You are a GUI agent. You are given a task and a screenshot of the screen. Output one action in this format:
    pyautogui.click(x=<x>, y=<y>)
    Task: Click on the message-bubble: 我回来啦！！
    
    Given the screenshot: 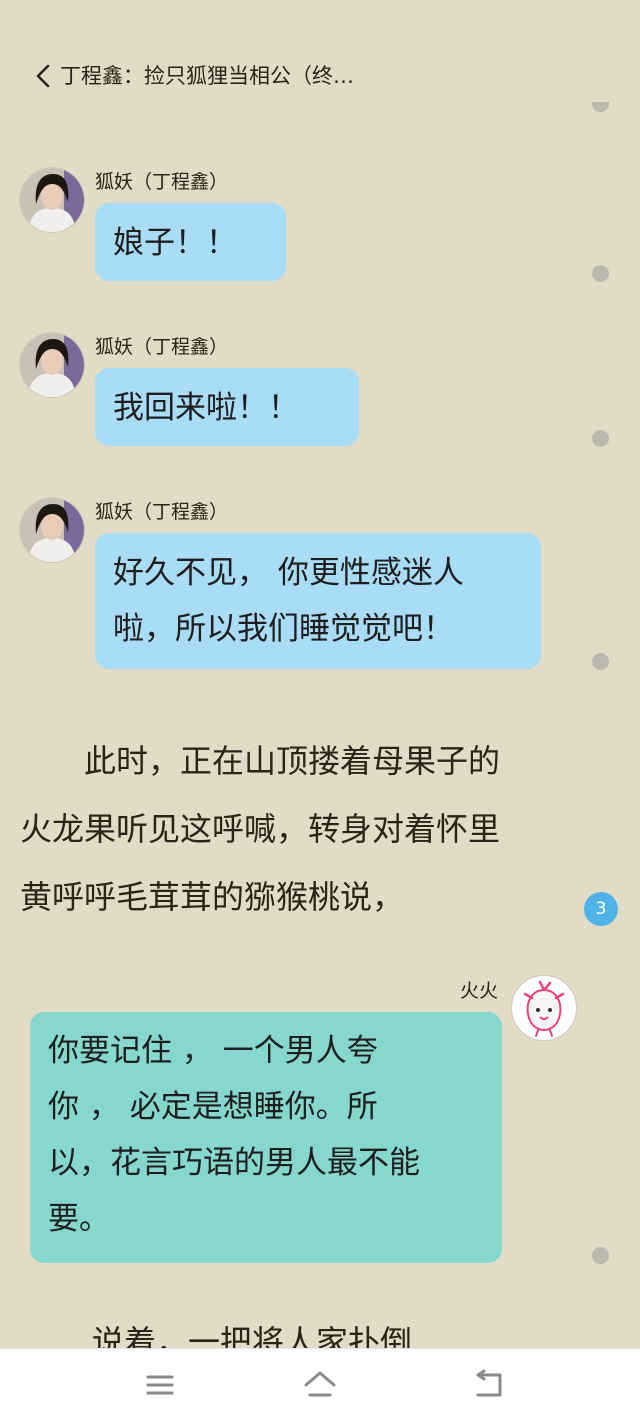 What is the action you would take?
    pyautogui.click(x=227, y=407)
    